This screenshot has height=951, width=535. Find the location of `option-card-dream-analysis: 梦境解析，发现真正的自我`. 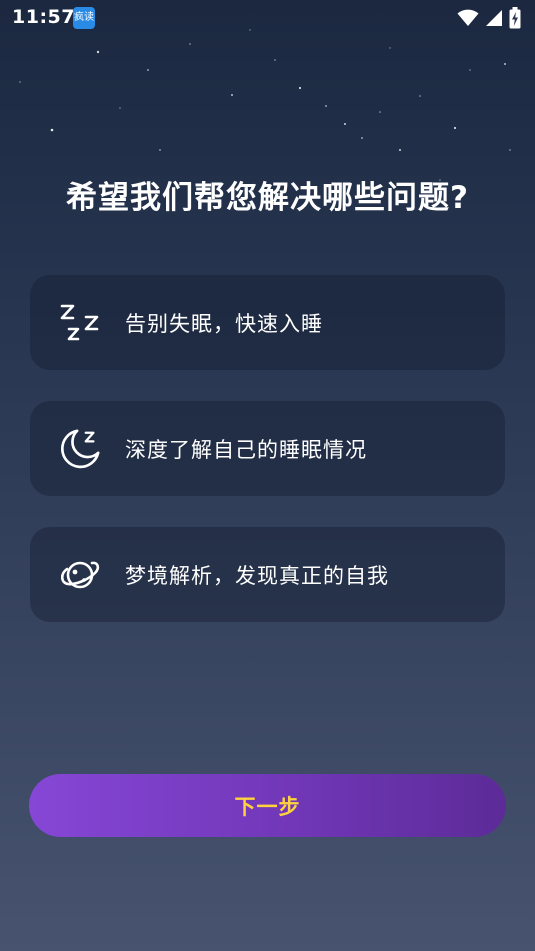

option-card-dream-analysis: 梦境解析，发现真正的自我 is located at coordinates (267, 574).